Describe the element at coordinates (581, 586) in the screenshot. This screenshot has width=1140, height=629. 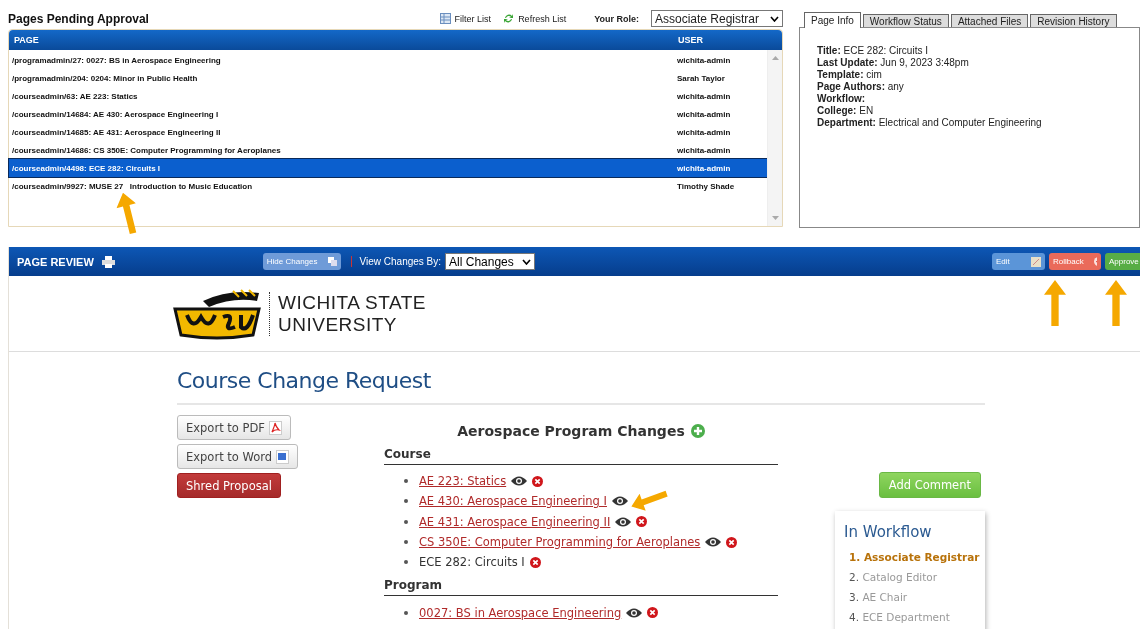
I see `group-heading: Program` at that location.